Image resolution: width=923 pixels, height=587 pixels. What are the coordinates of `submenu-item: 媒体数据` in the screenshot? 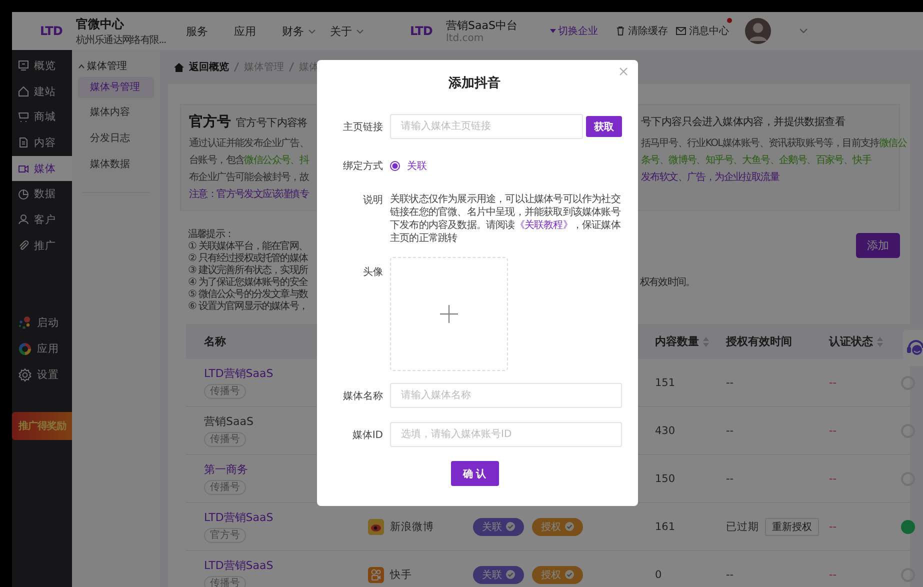 It's located at (116, 165).